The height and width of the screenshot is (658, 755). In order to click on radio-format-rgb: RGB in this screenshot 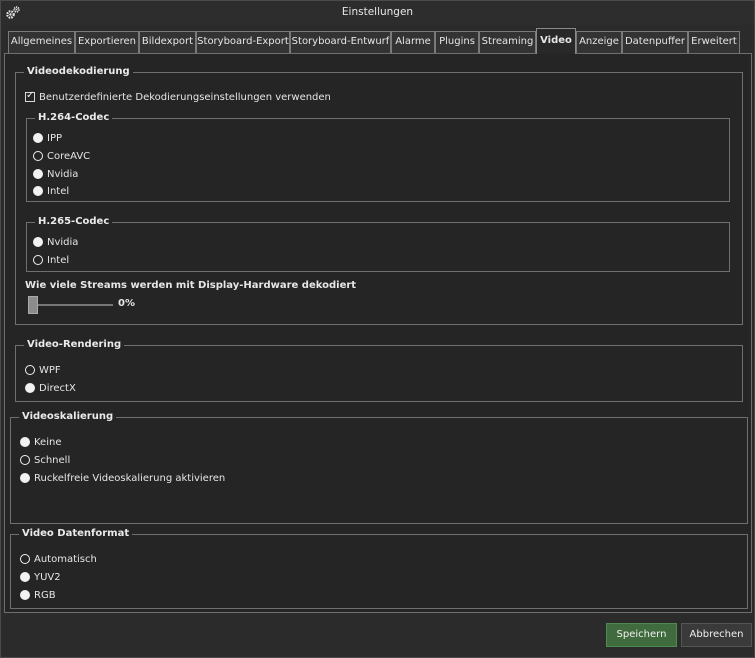, I will do `click(38, 595)`.